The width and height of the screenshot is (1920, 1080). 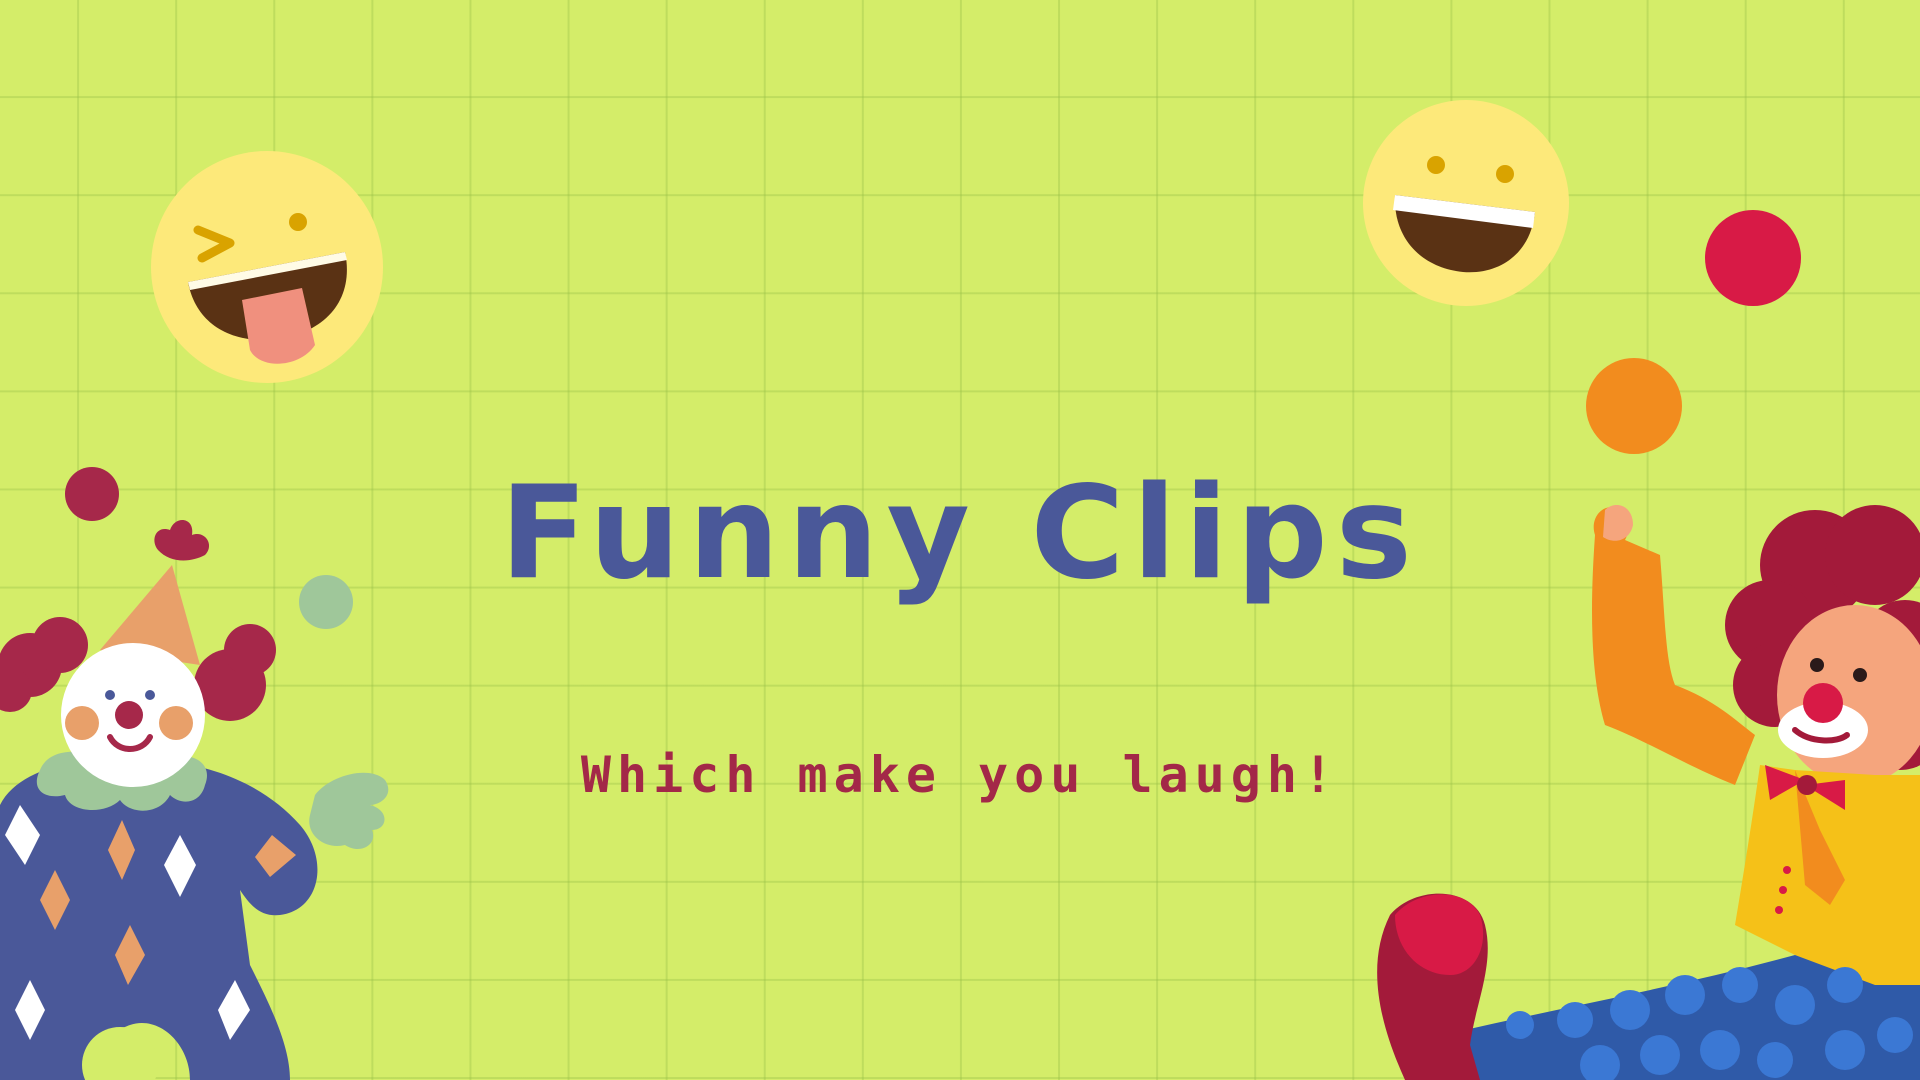 I want to click on slide-title: Funny Clips, so click(x=960, y=533).